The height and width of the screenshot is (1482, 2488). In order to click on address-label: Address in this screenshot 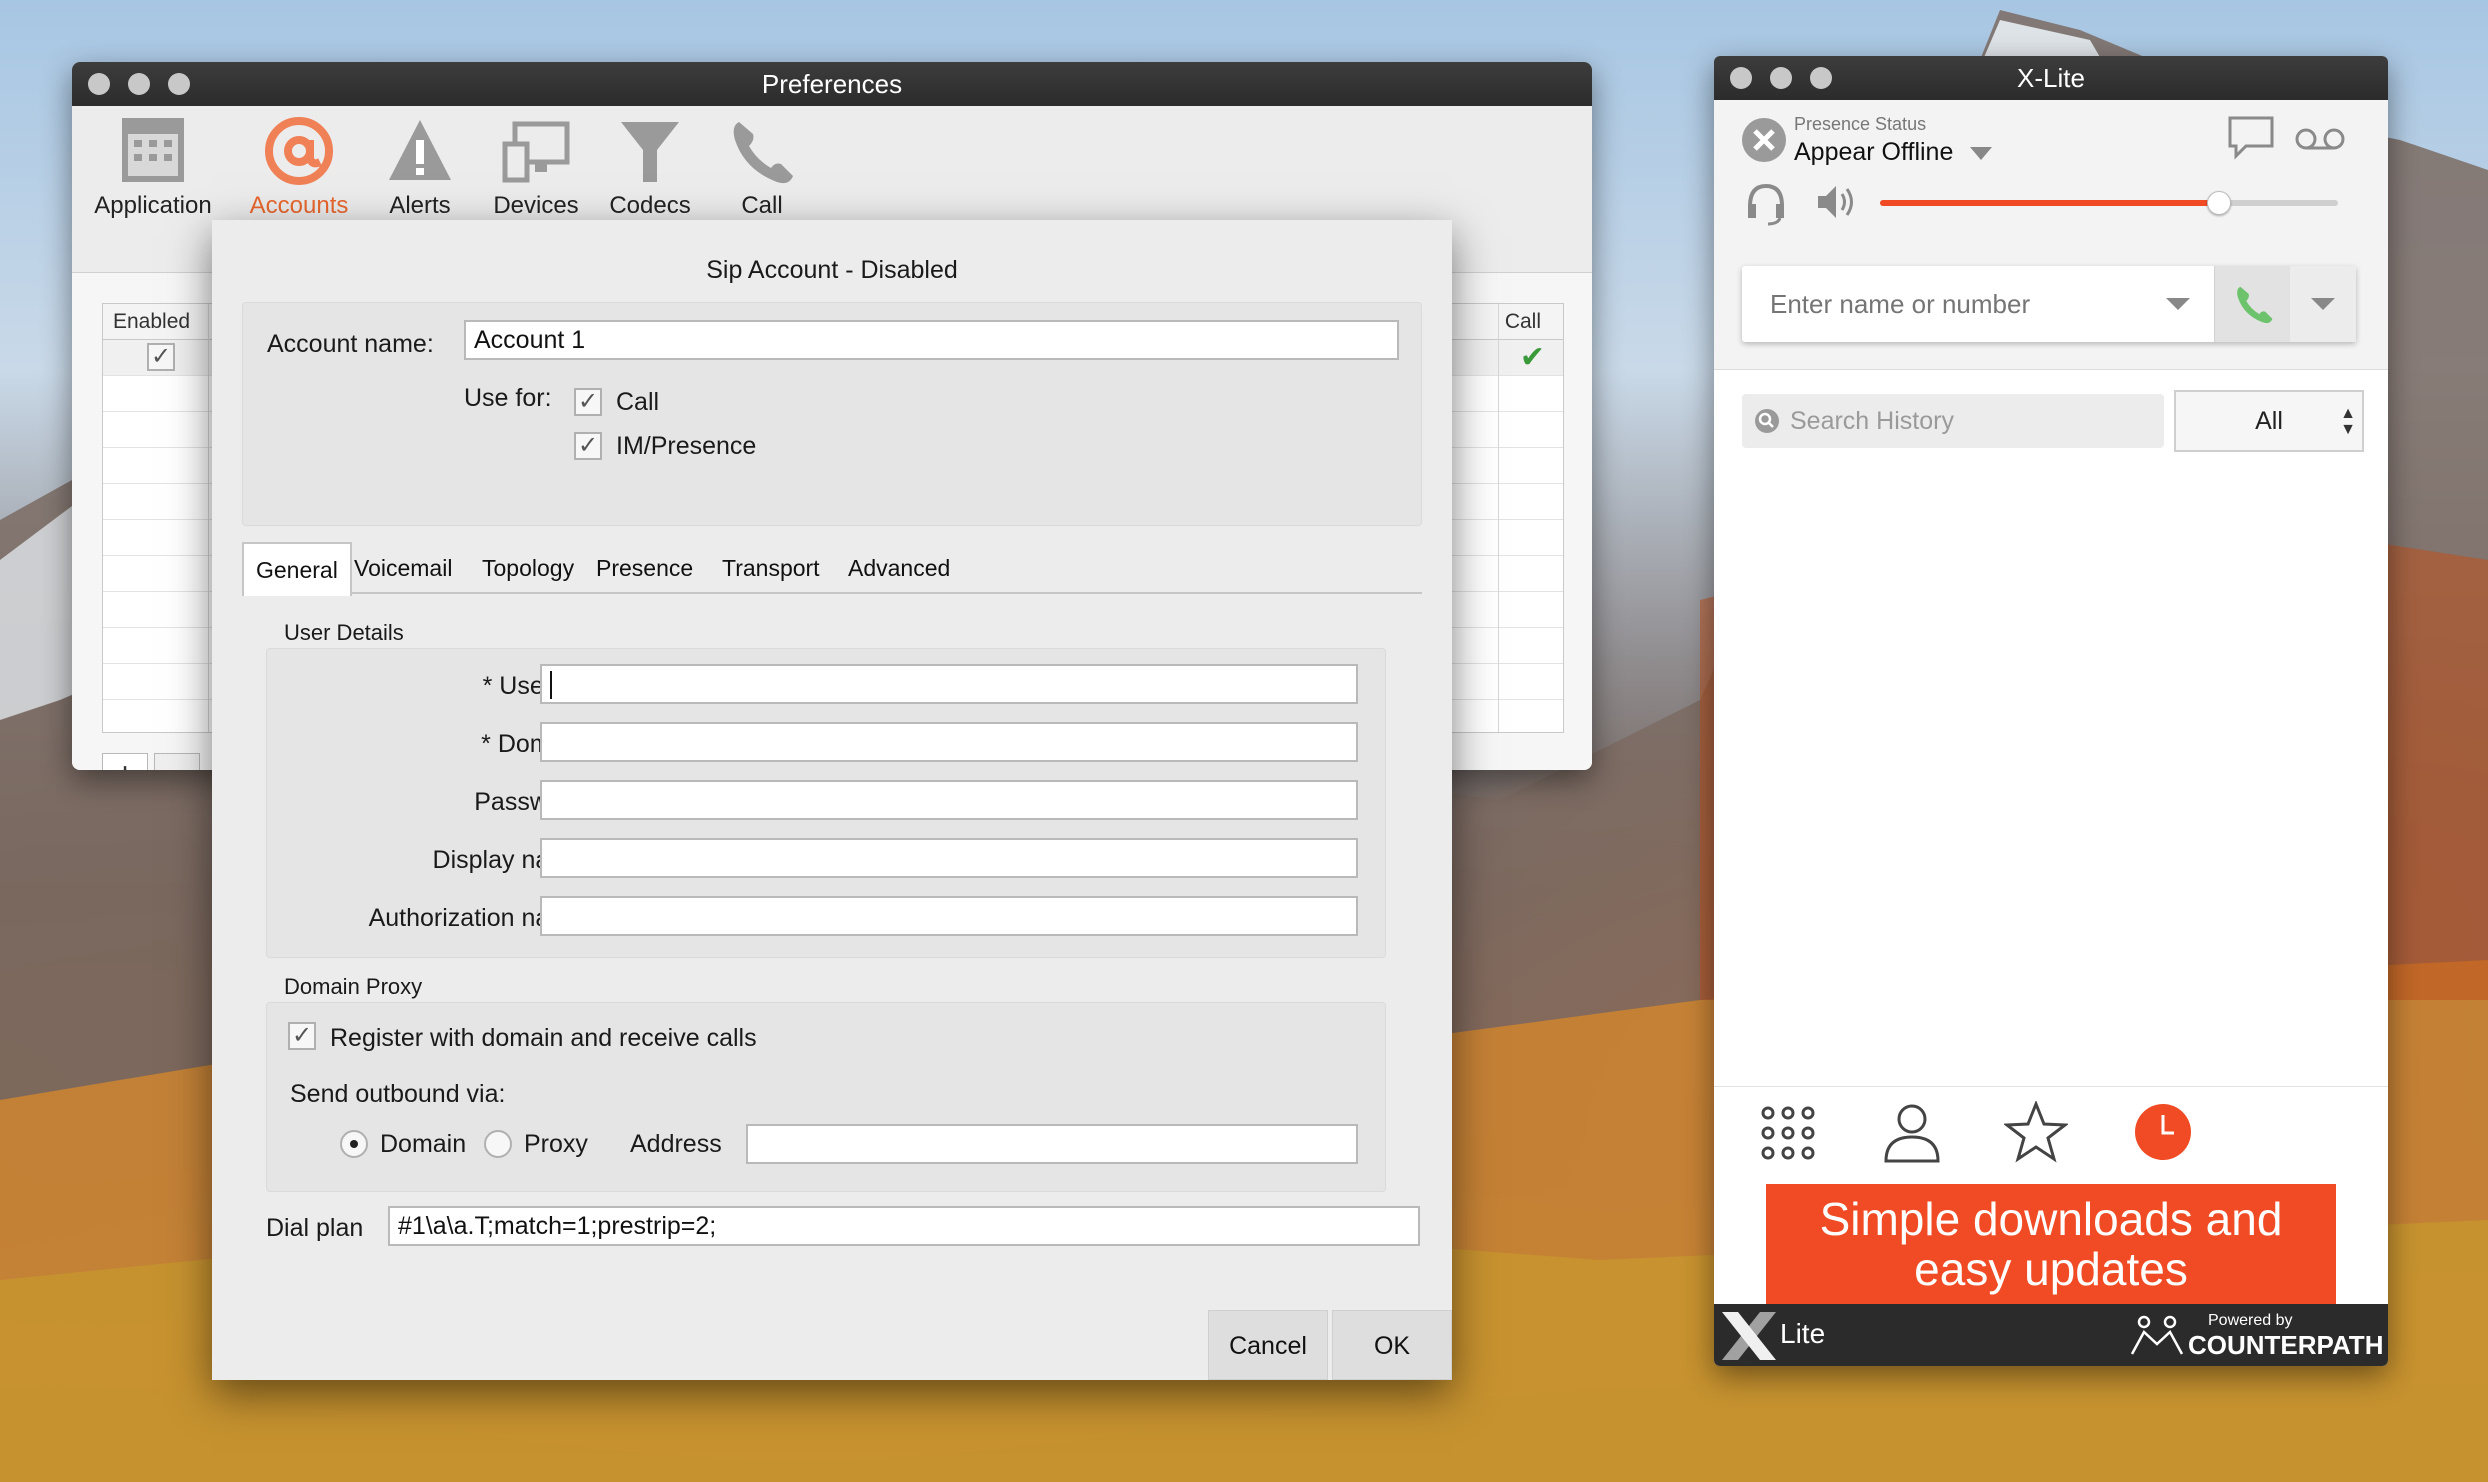, I will do `click(676, 1144)`.